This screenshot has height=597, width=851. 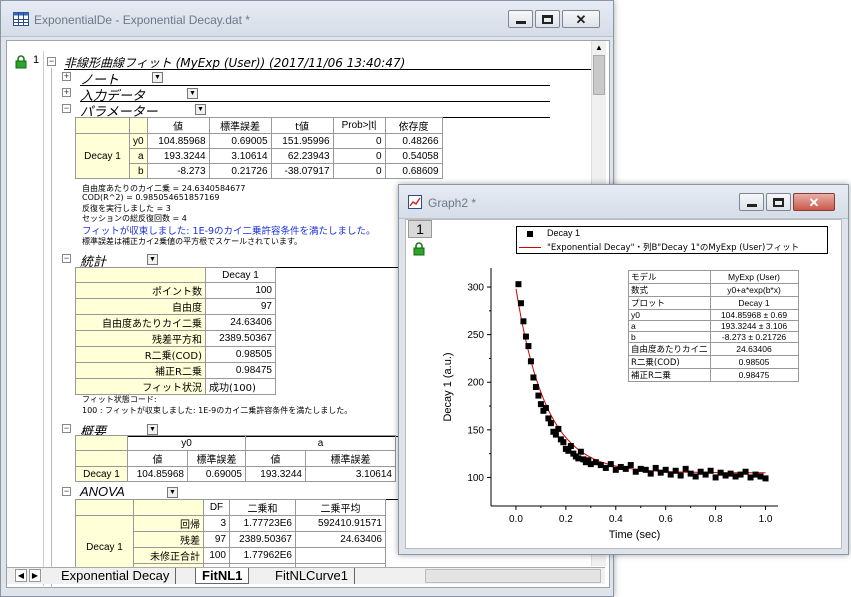 I want to click on info-value: 24.63406, so click(x=754, y=349).